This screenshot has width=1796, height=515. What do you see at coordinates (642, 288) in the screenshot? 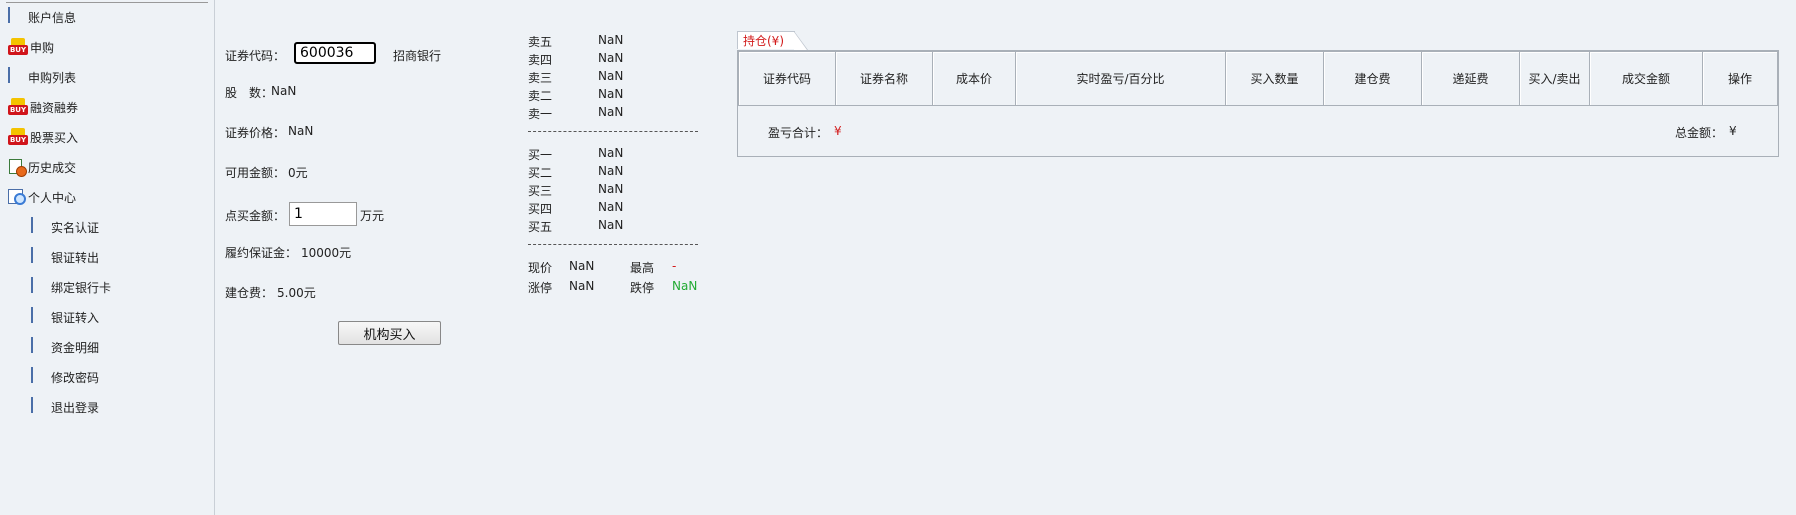
I see `limit-down-label: 跌停` at bounding box center [642, 288].